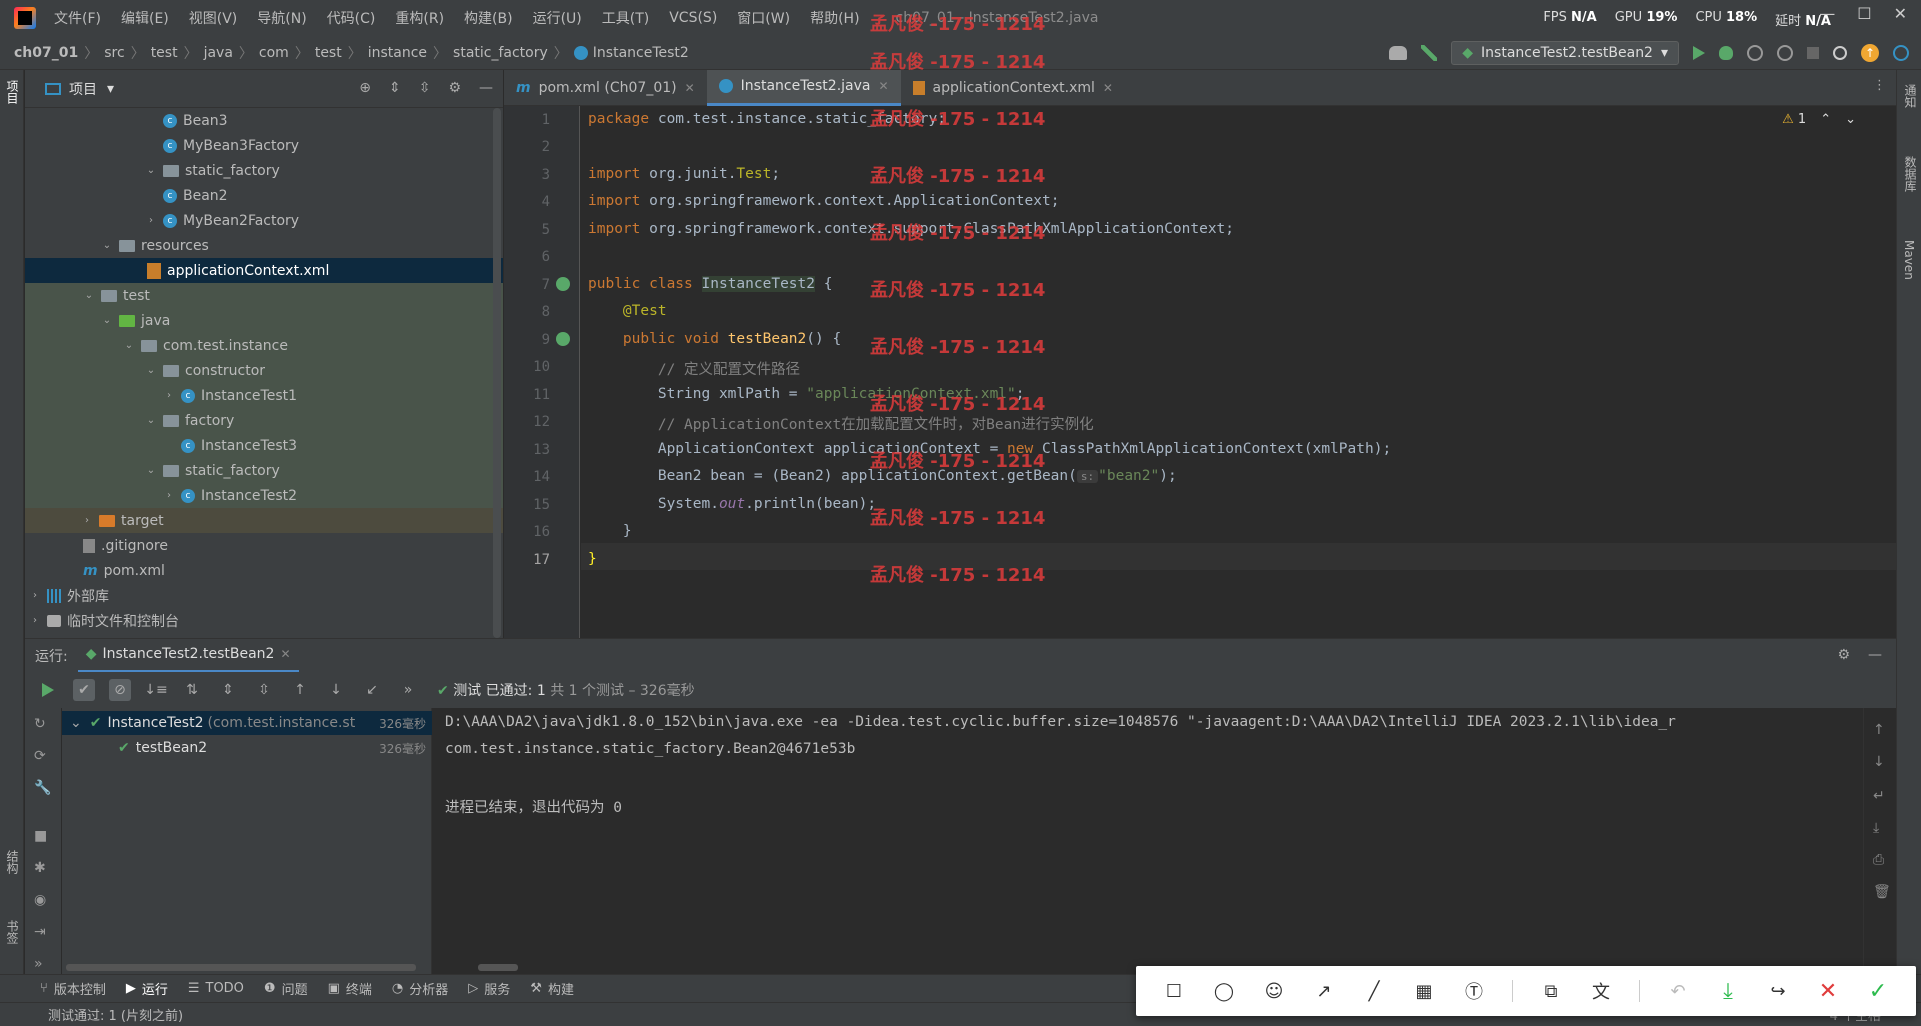 Image resolution: width=1921 pixels, height=1026 pixels. Describe the element at coordinates (264, 420) in the screenshot. I see `tree-item-factory: ⌄ factory` at that location.